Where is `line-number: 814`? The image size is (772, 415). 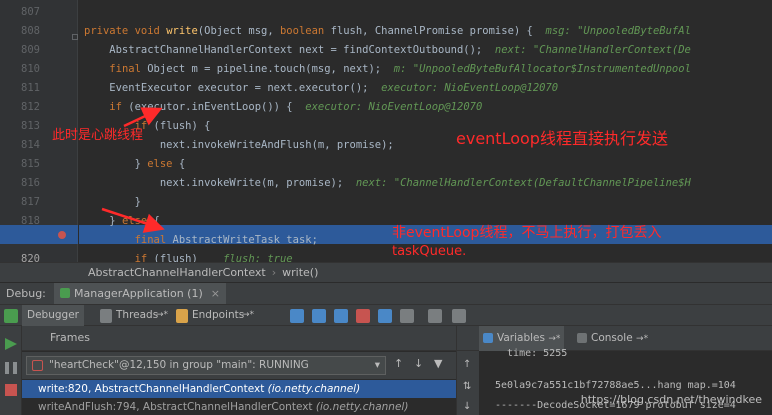 line-number: 814 is located at coordinates (30, 145).